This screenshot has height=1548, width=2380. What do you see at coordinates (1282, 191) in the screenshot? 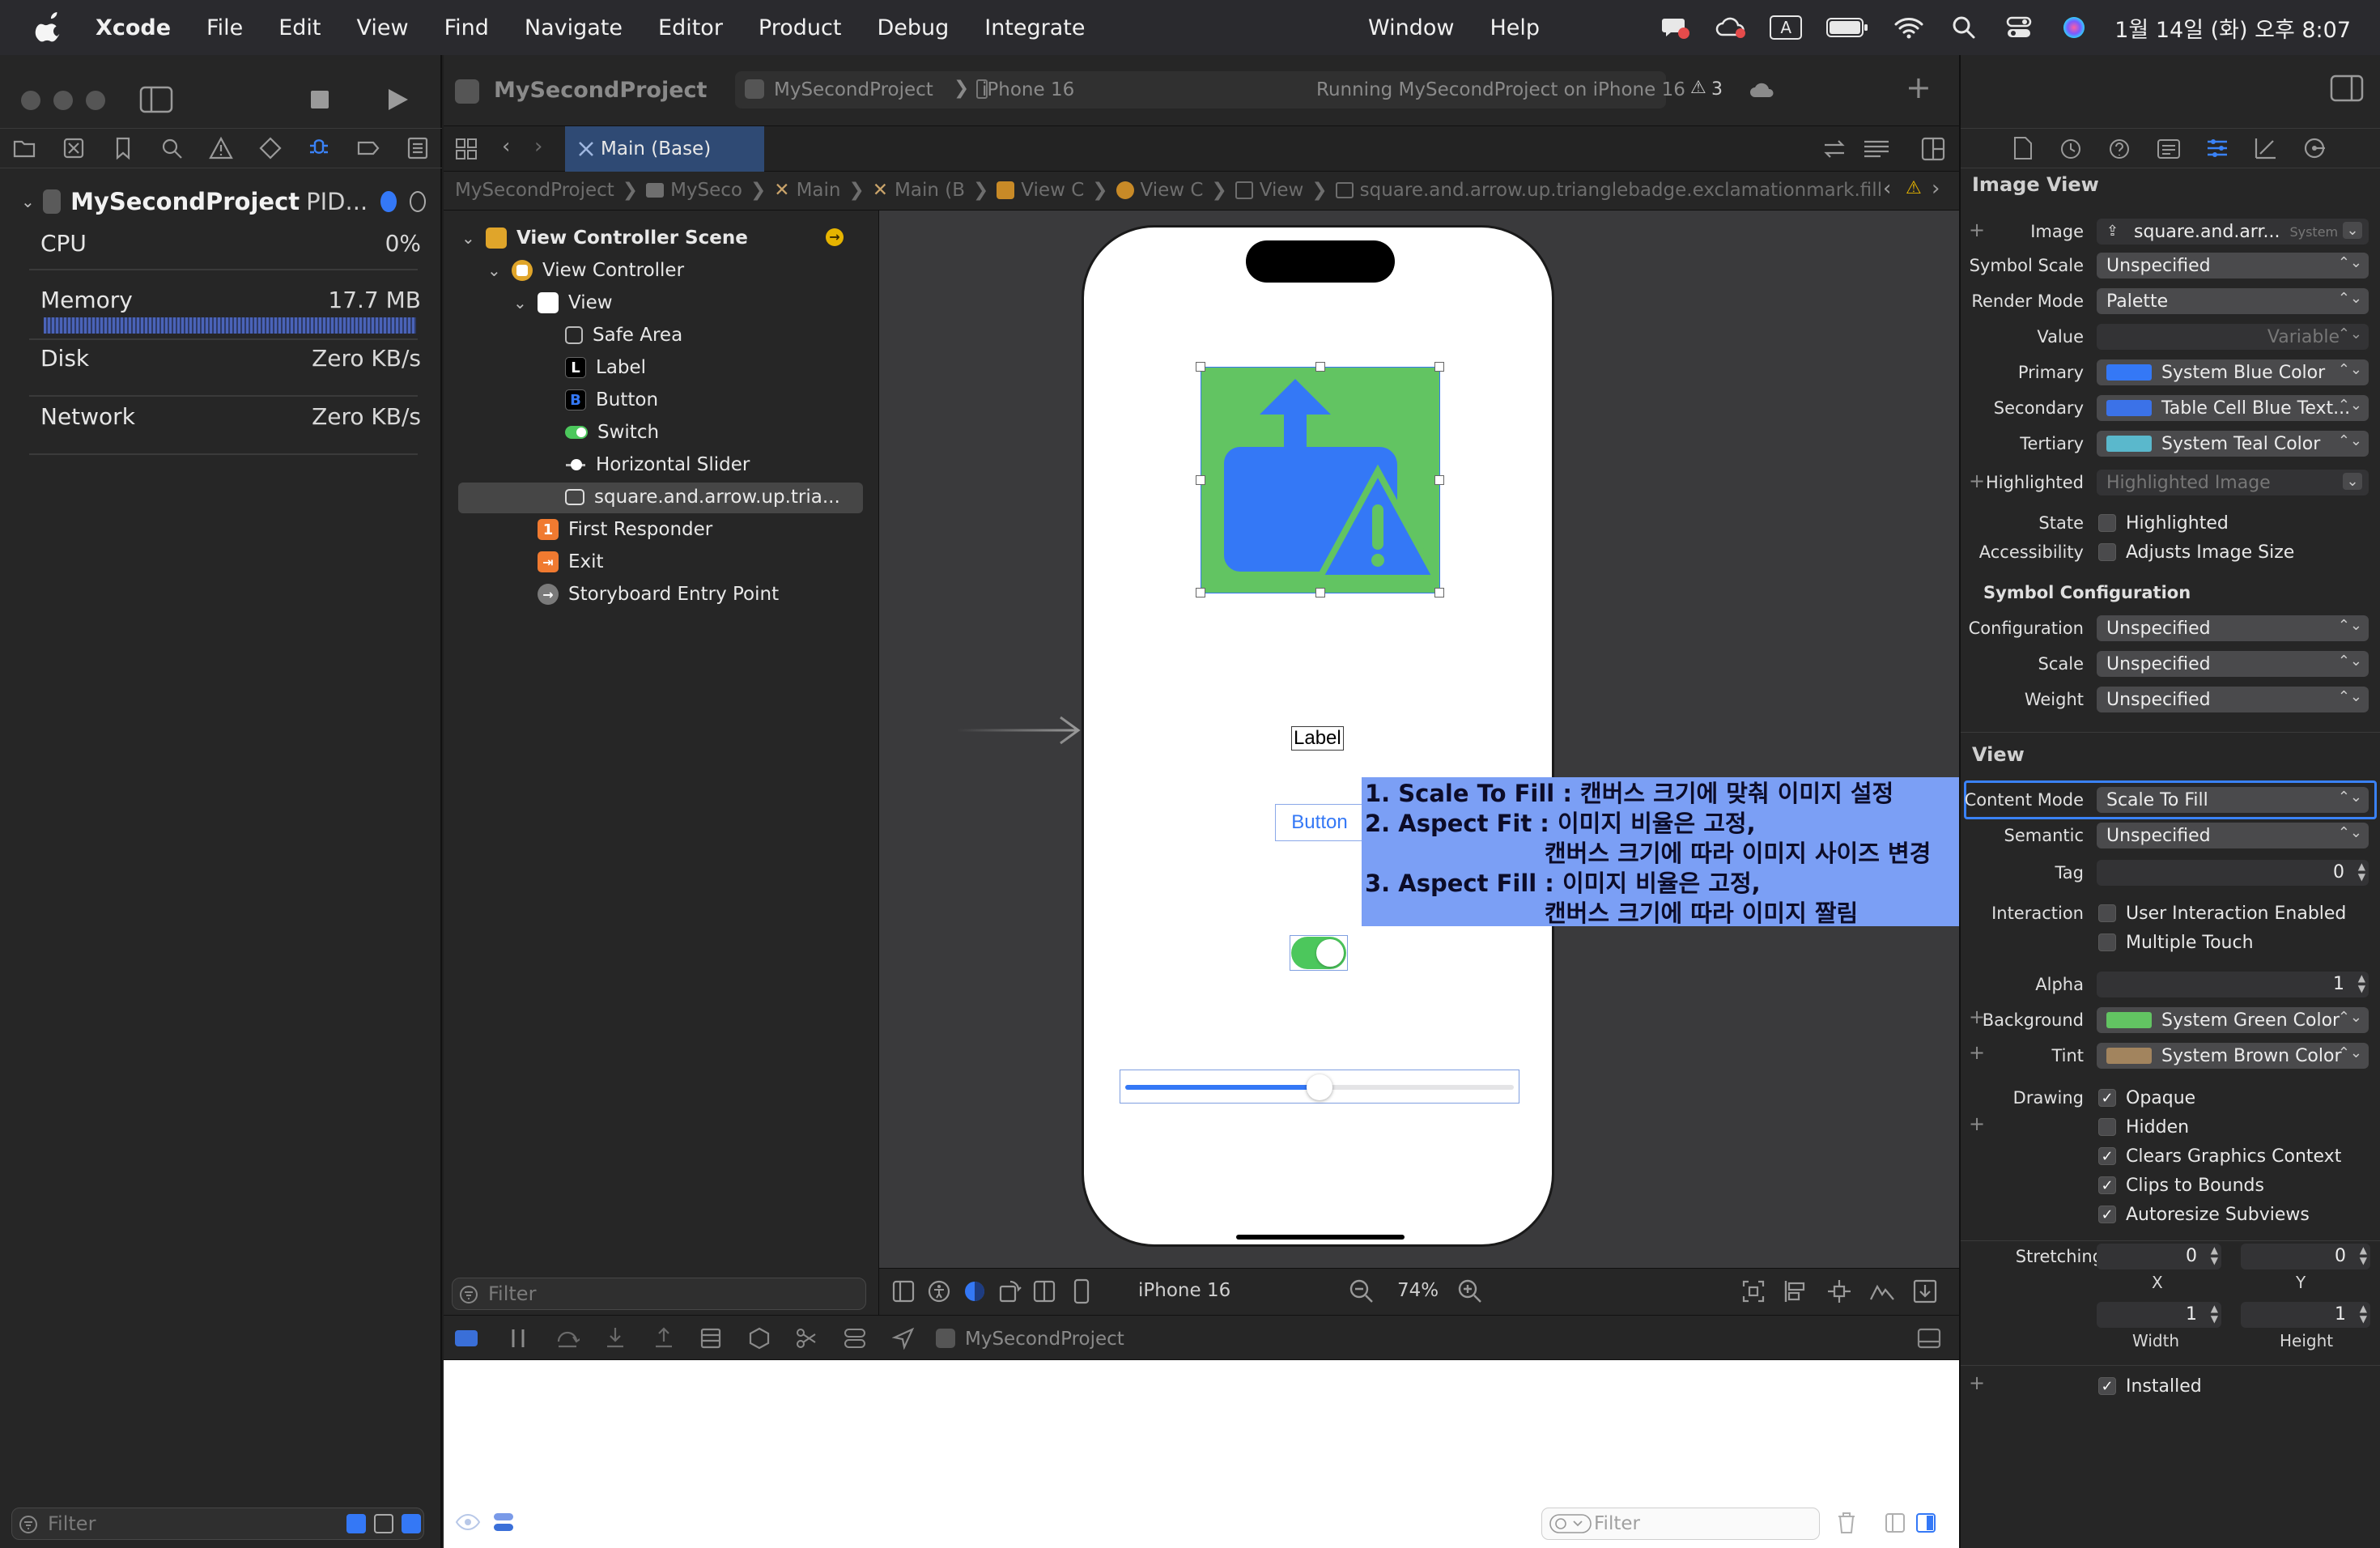
I see `jumpbar-view: View` at bounding box center [1282, 191].